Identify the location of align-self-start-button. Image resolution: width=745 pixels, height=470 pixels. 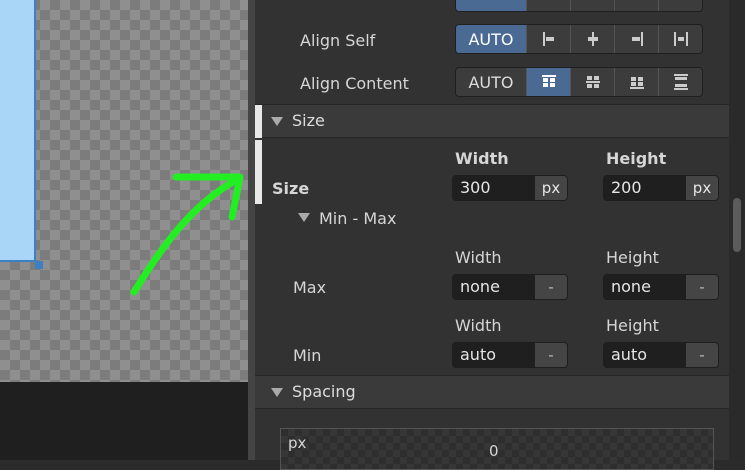
(548, 39).